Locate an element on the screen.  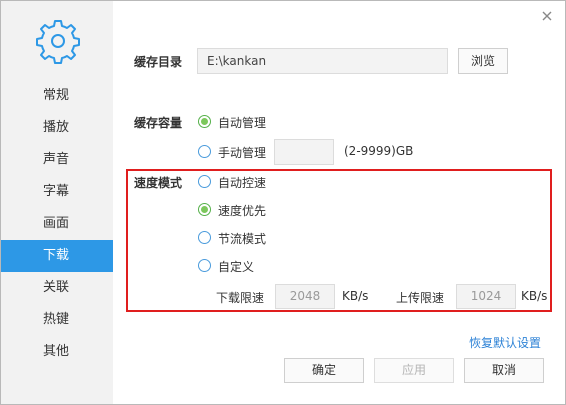
download-limit-label: 下载限速 is located at coordinates (240, 298).